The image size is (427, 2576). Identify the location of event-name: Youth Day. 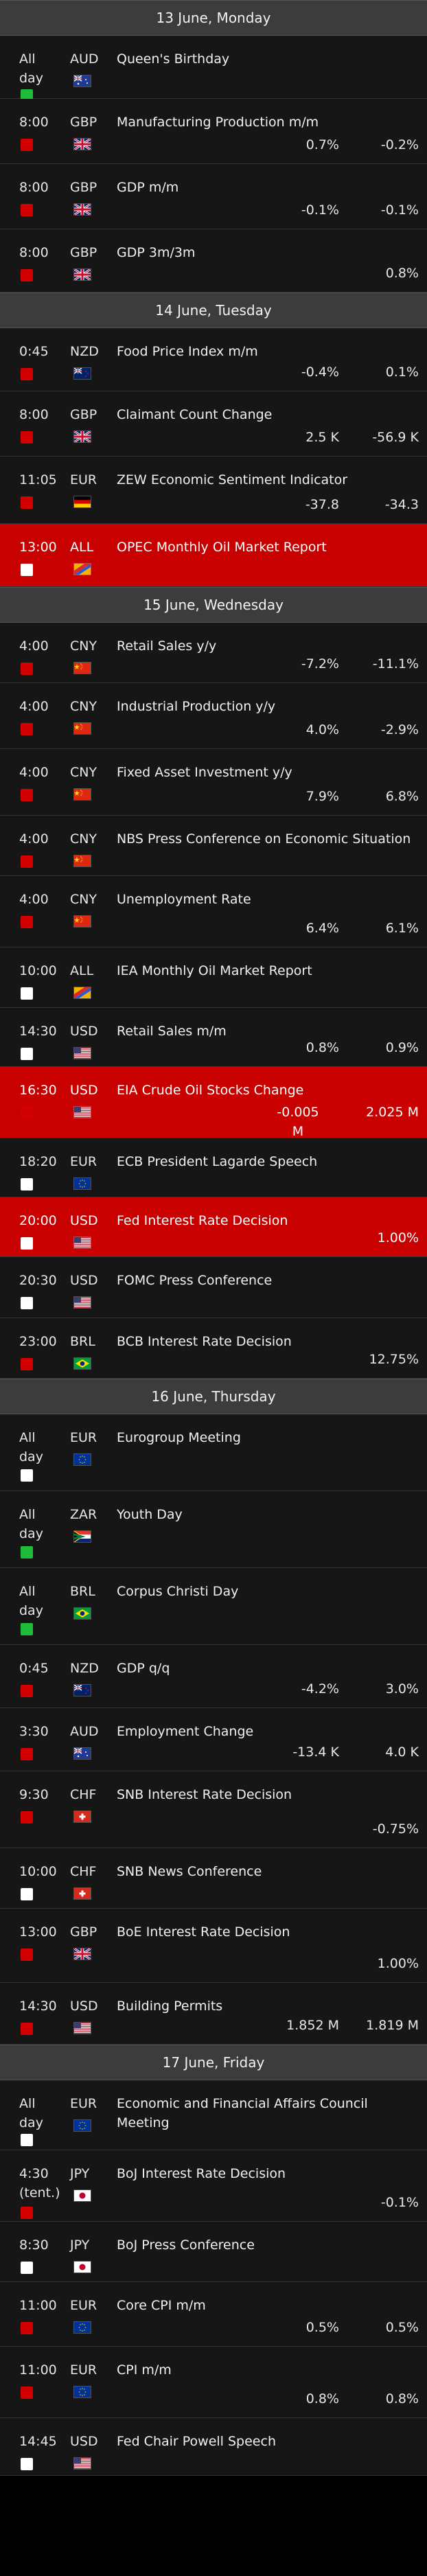
(268, 1514).